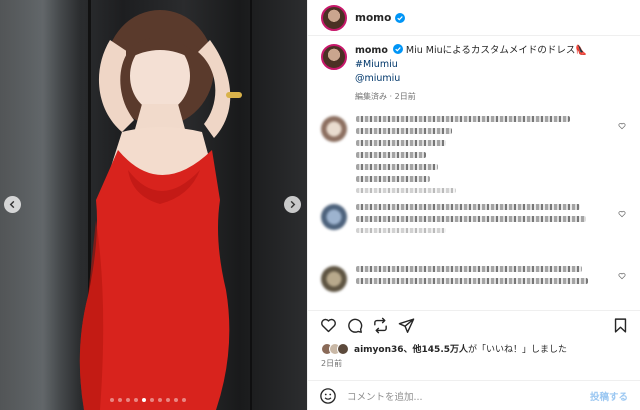  What do you see at coordinates (436, 350) in the screenshot?
I see `likes-count: 、他145.5万人` at bounding box center [436, 350].